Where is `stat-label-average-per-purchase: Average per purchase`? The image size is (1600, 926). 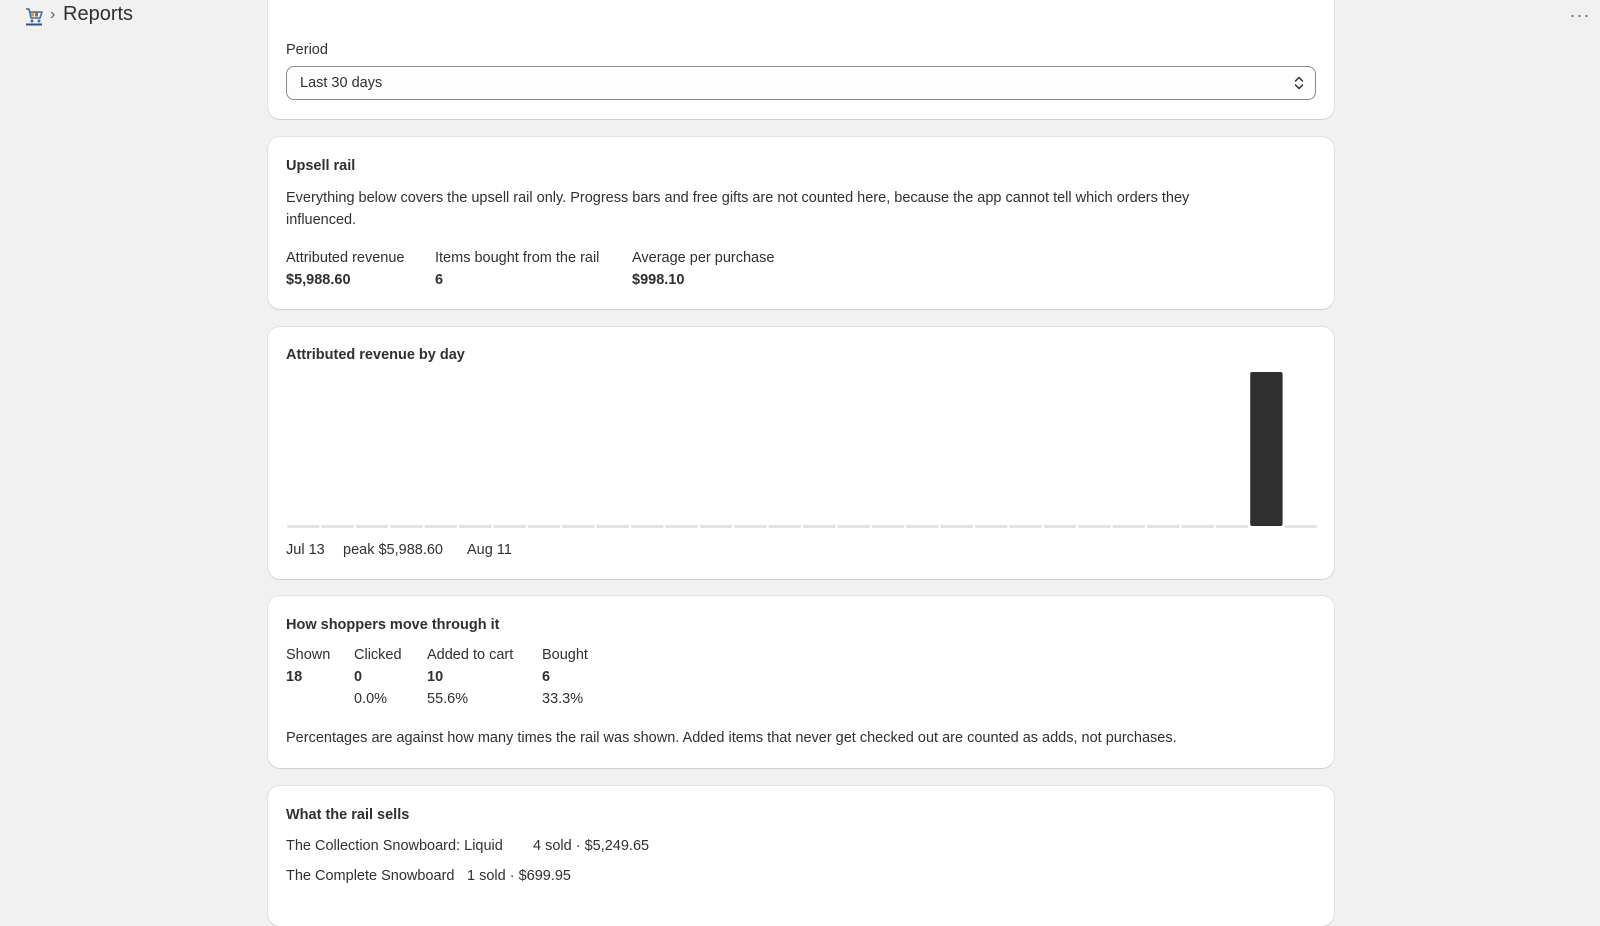
stat-label-average-per-purchase: Average per purchase is located at coordinates (703, 258).